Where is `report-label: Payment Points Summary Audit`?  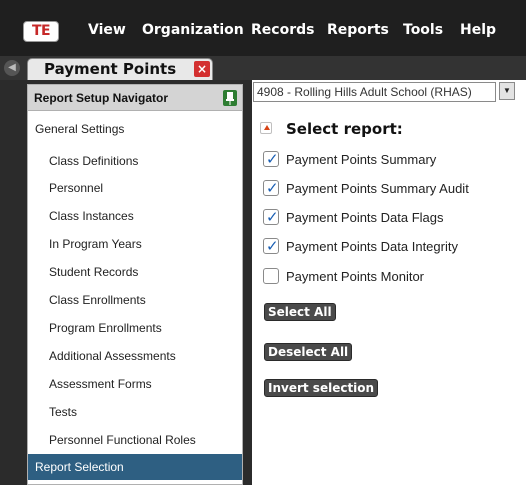
report-label: Payment Points Summary Audit is located at coordinates (377, 188).